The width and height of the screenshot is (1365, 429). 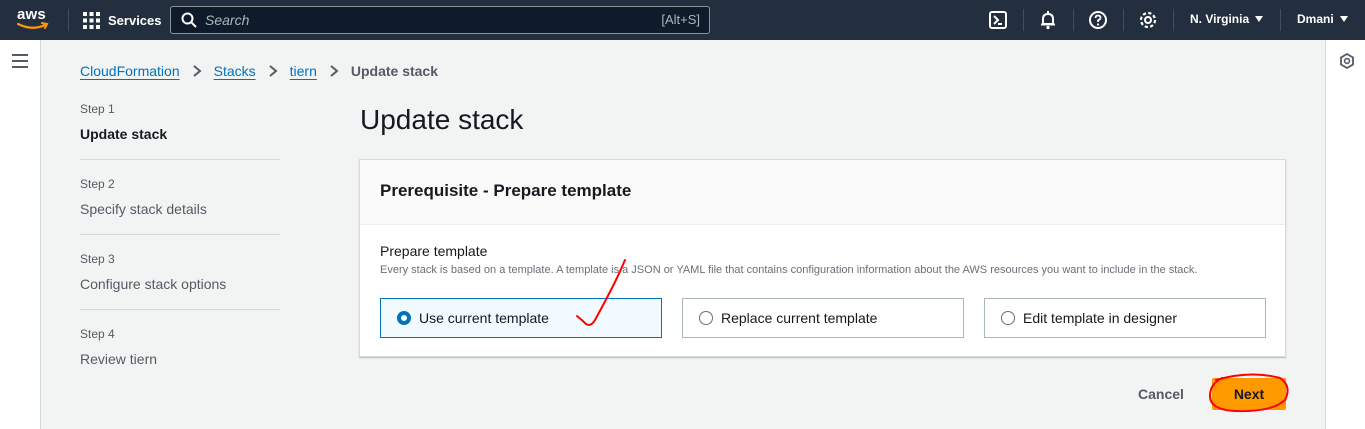 What do you see at coordinates (1315, 19) in the screenshot?
I see `account-name: Dmani` at bounding box center [1315, 19].